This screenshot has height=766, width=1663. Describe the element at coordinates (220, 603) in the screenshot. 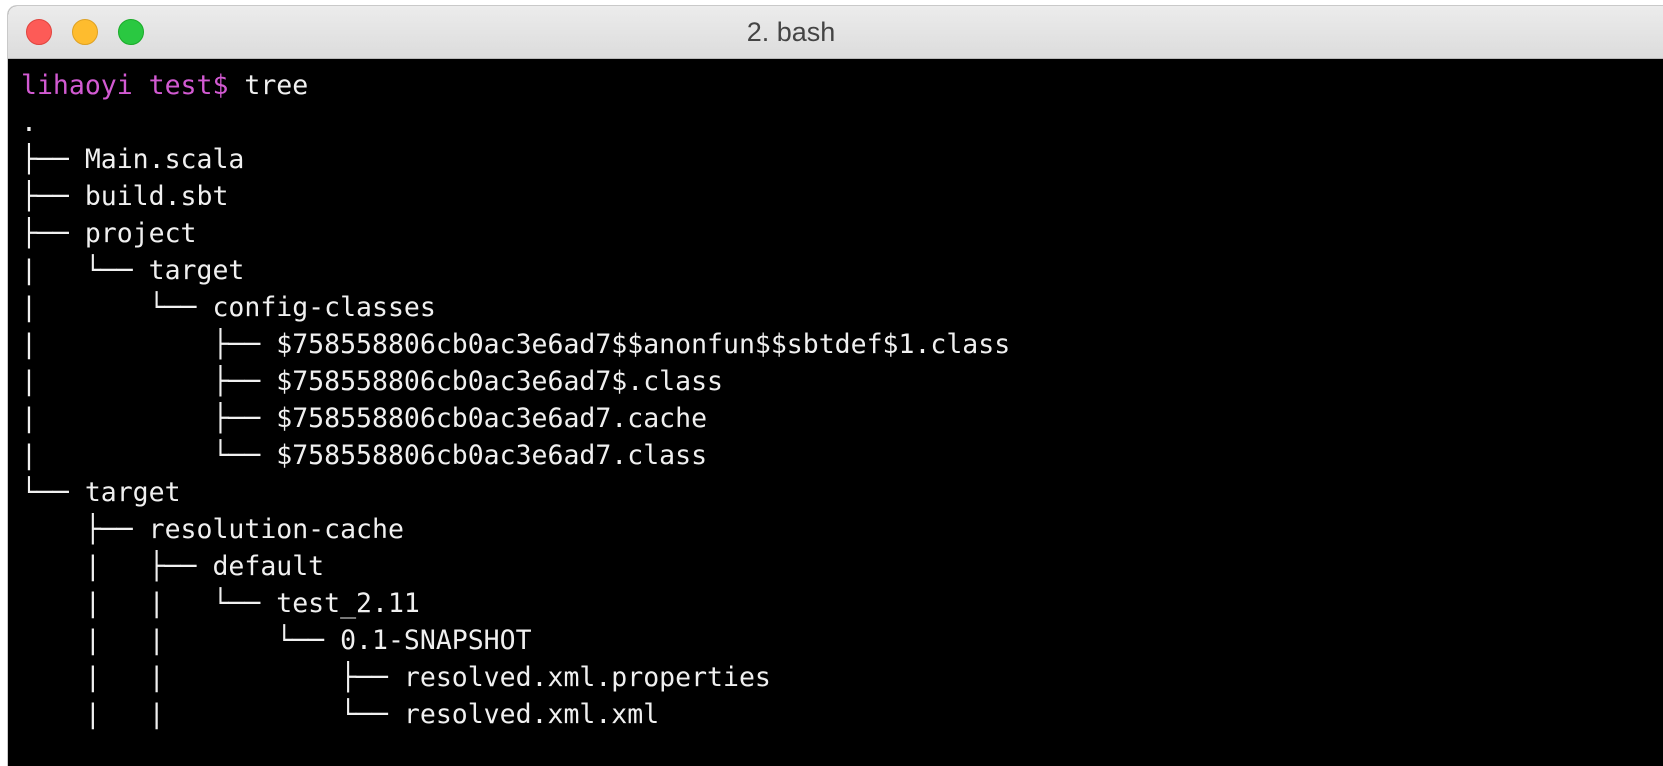

I see `output-line: | | └── test_2.11` at that location.